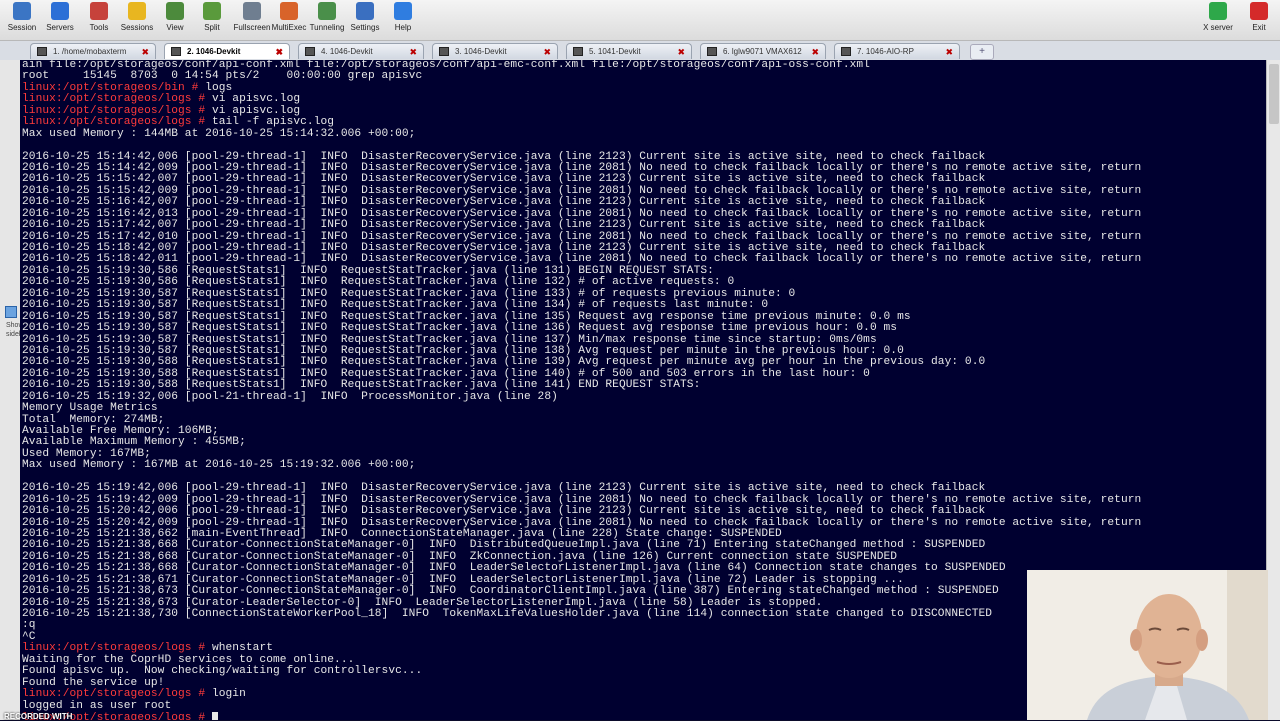 Image resolution: width=1280 pixels, height=721 pixels. I want to click on webcam-overlay, so click(1147, 645).